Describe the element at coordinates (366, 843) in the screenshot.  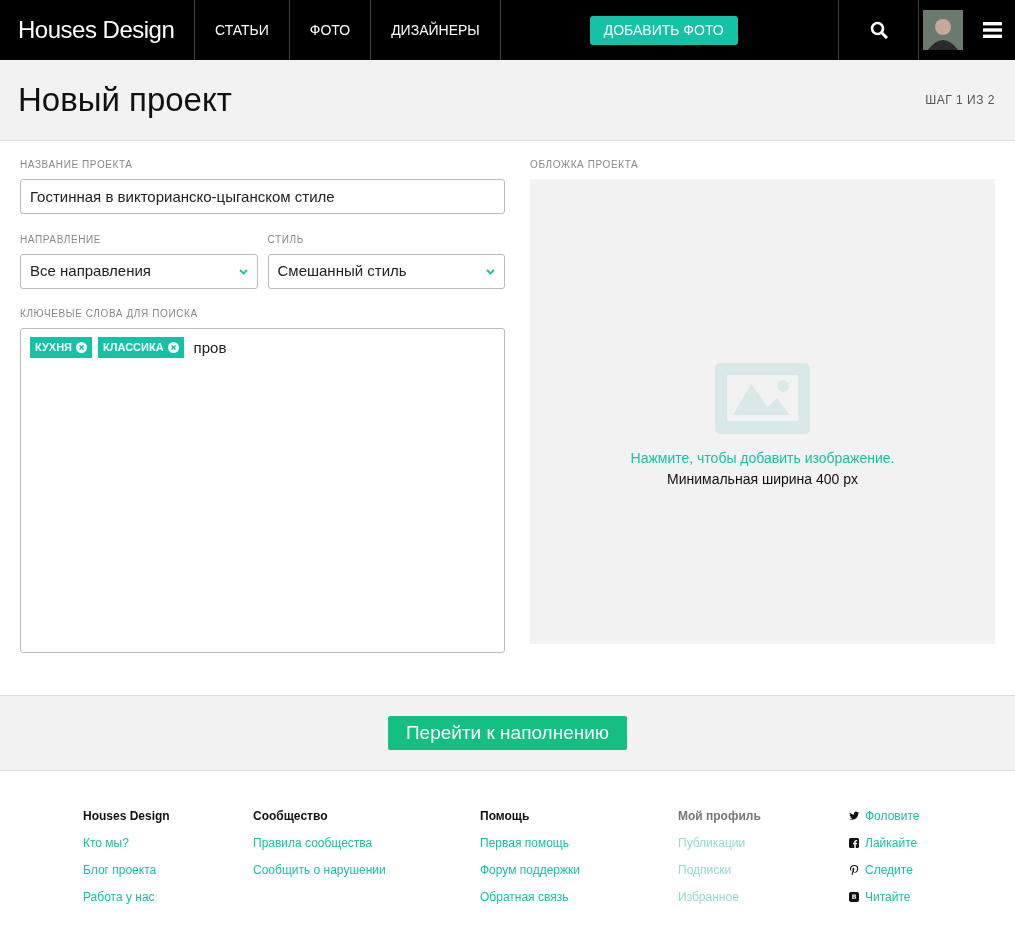
I see `footer-link: Правила сообщества` at that location.